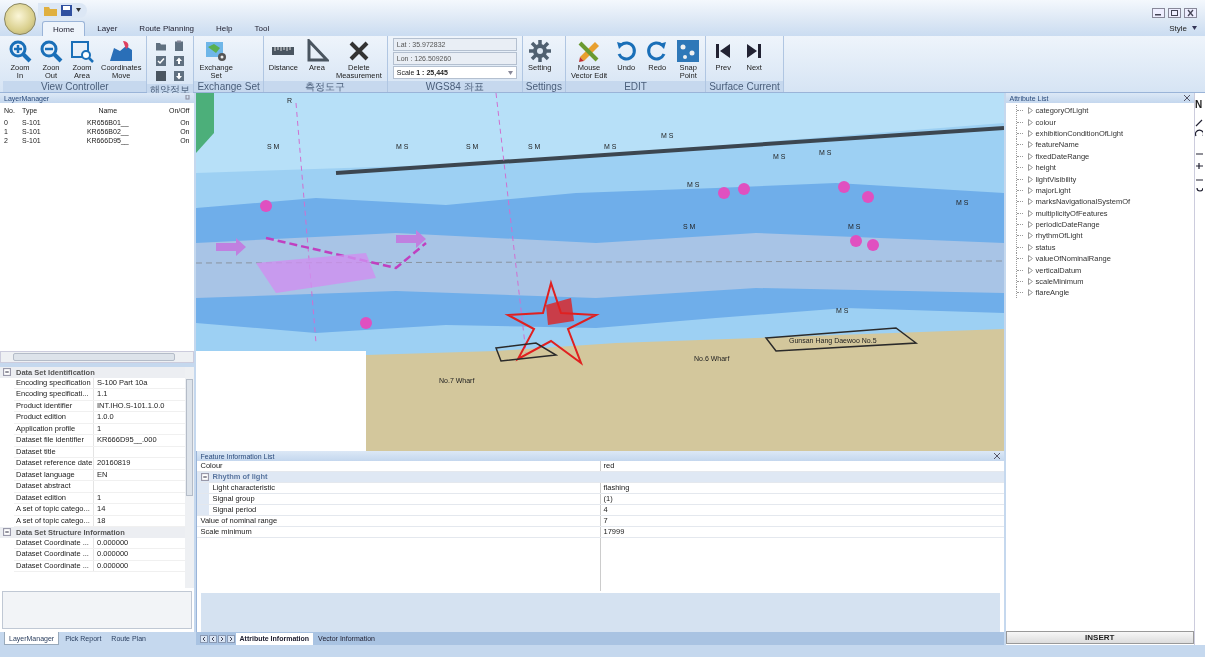 The image size is (1205, 657). What do you see at coordinates (216, 51) in the screenshot?
I see `globe-gear-icon` at bounding box center [216, 51].